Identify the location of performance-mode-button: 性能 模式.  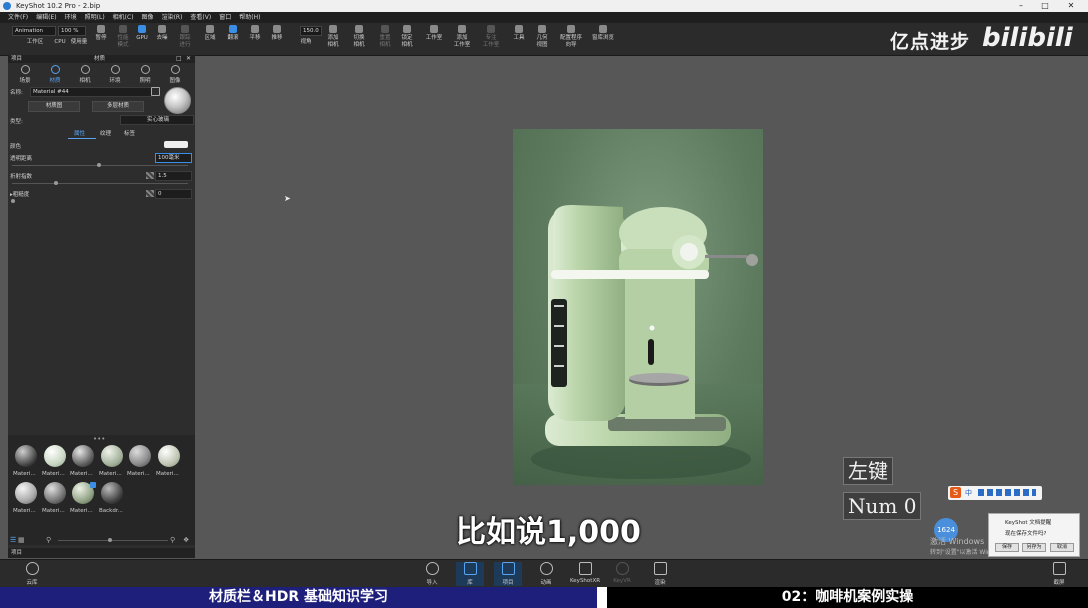
(123, 39).